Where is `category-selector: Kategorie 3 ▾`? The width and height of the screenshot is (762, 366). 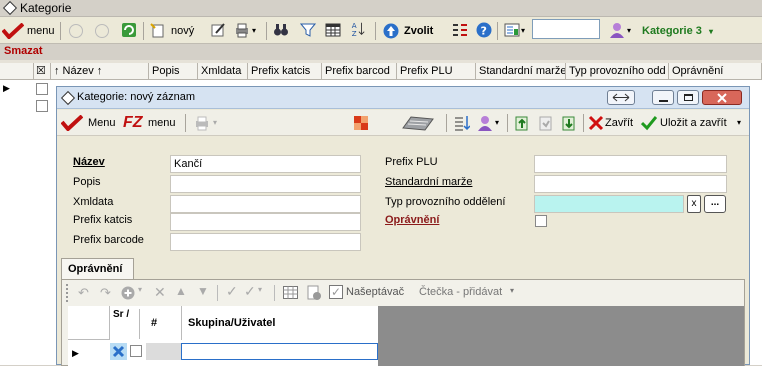 category-selector: Kategorie 3 ▾ is located at coordinates (682, 31).